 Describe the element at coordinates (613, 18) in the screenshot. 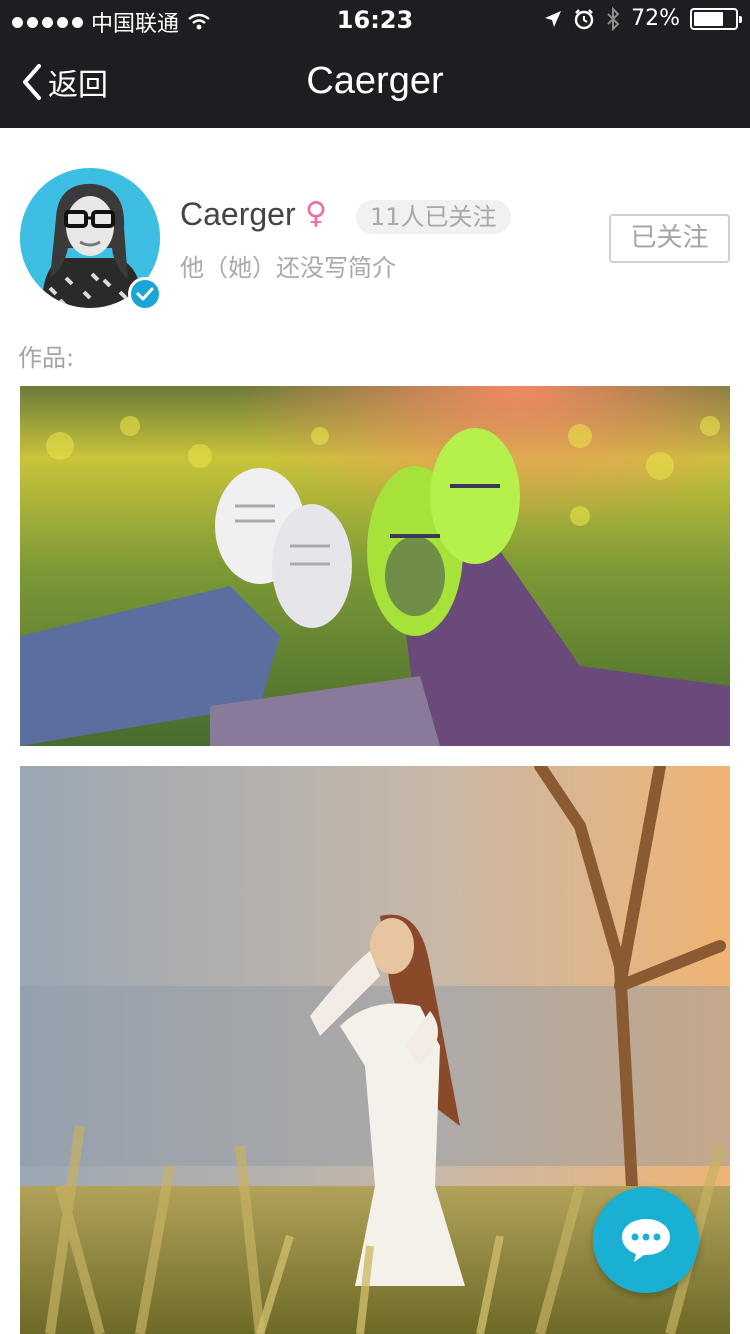

I see `bluetooth-icon` at that location.